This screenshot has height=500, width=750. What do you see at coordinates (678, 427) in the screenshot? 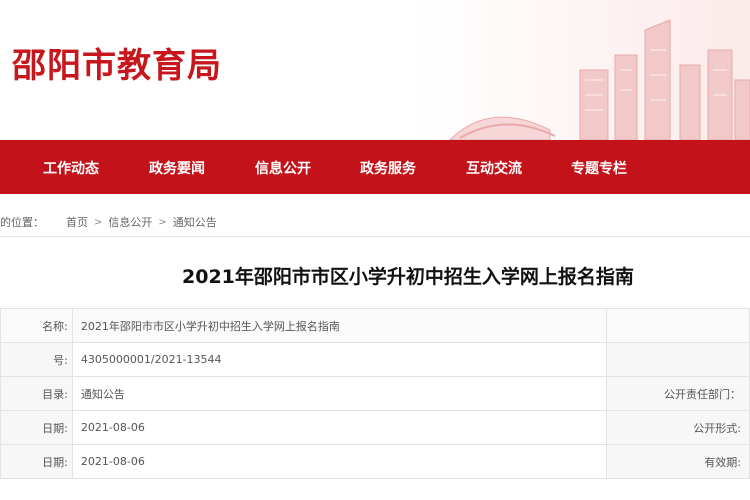
I see `metadata-label: 公开形式:` at bounding box center [678, 427].